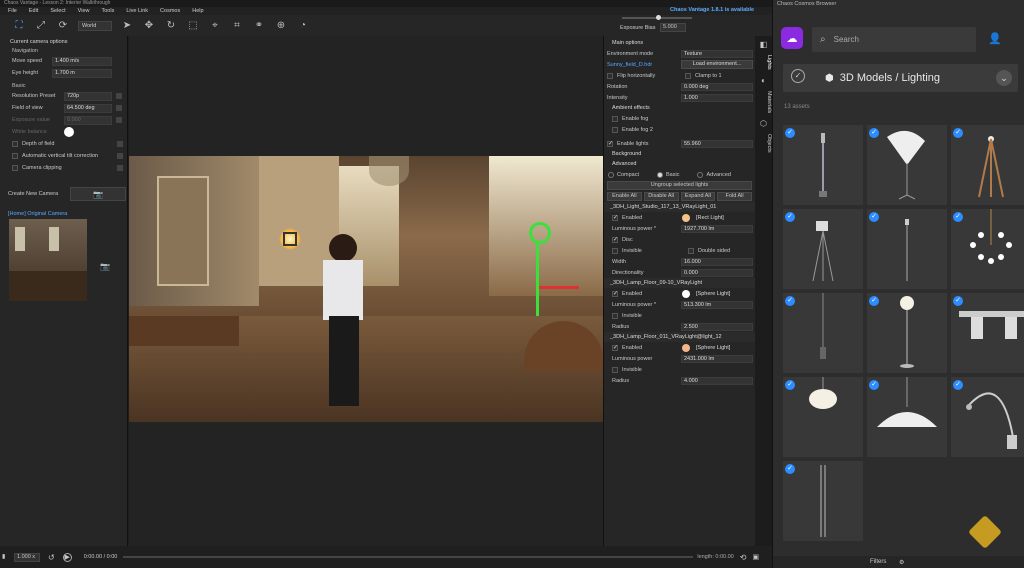 The height and width of the screenshot is (568, 1024). I want to click on cosmos-search-input: ⌕ Search, so click(894, 39).